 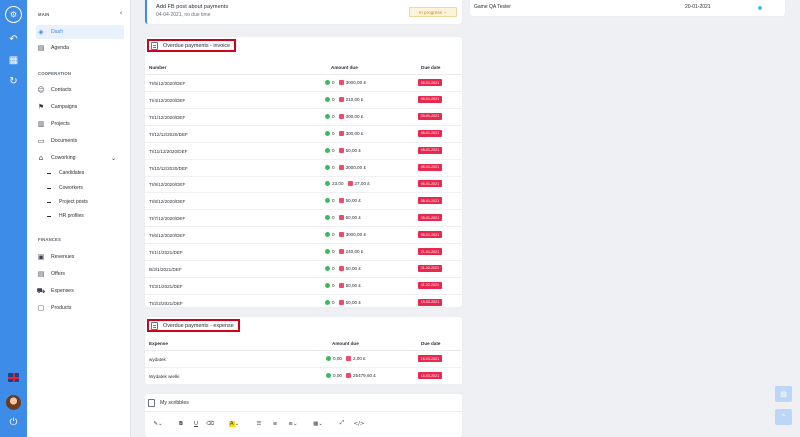 I want to click on align-icon: ≡⌄, so click(x=293, y=423).